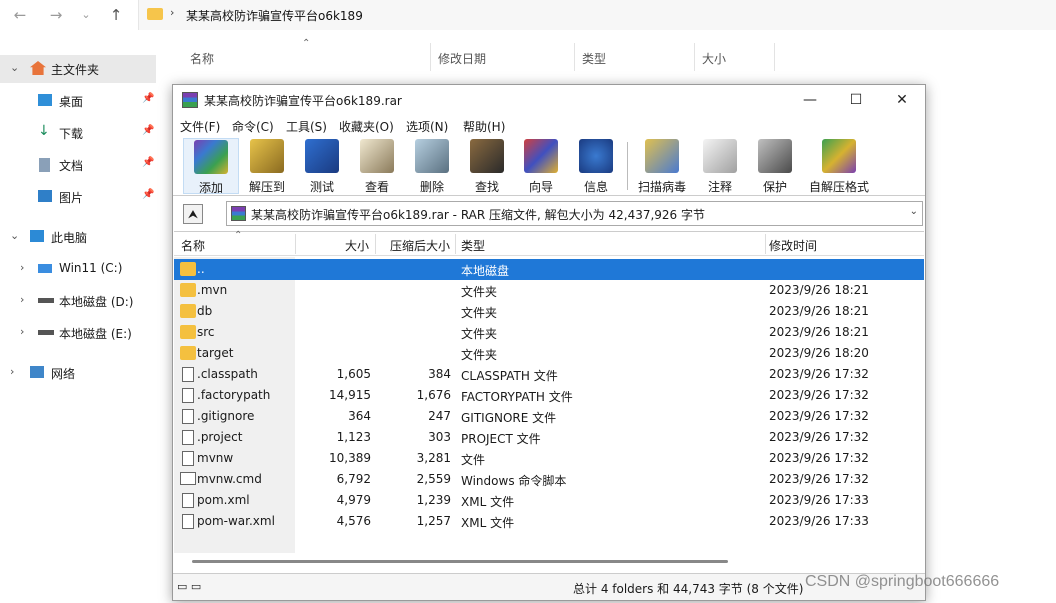  What do you see at coordinates (267, 166) in the screenshot?
I see `extract-to-button: 解压到` at bounding box center [267, 166].